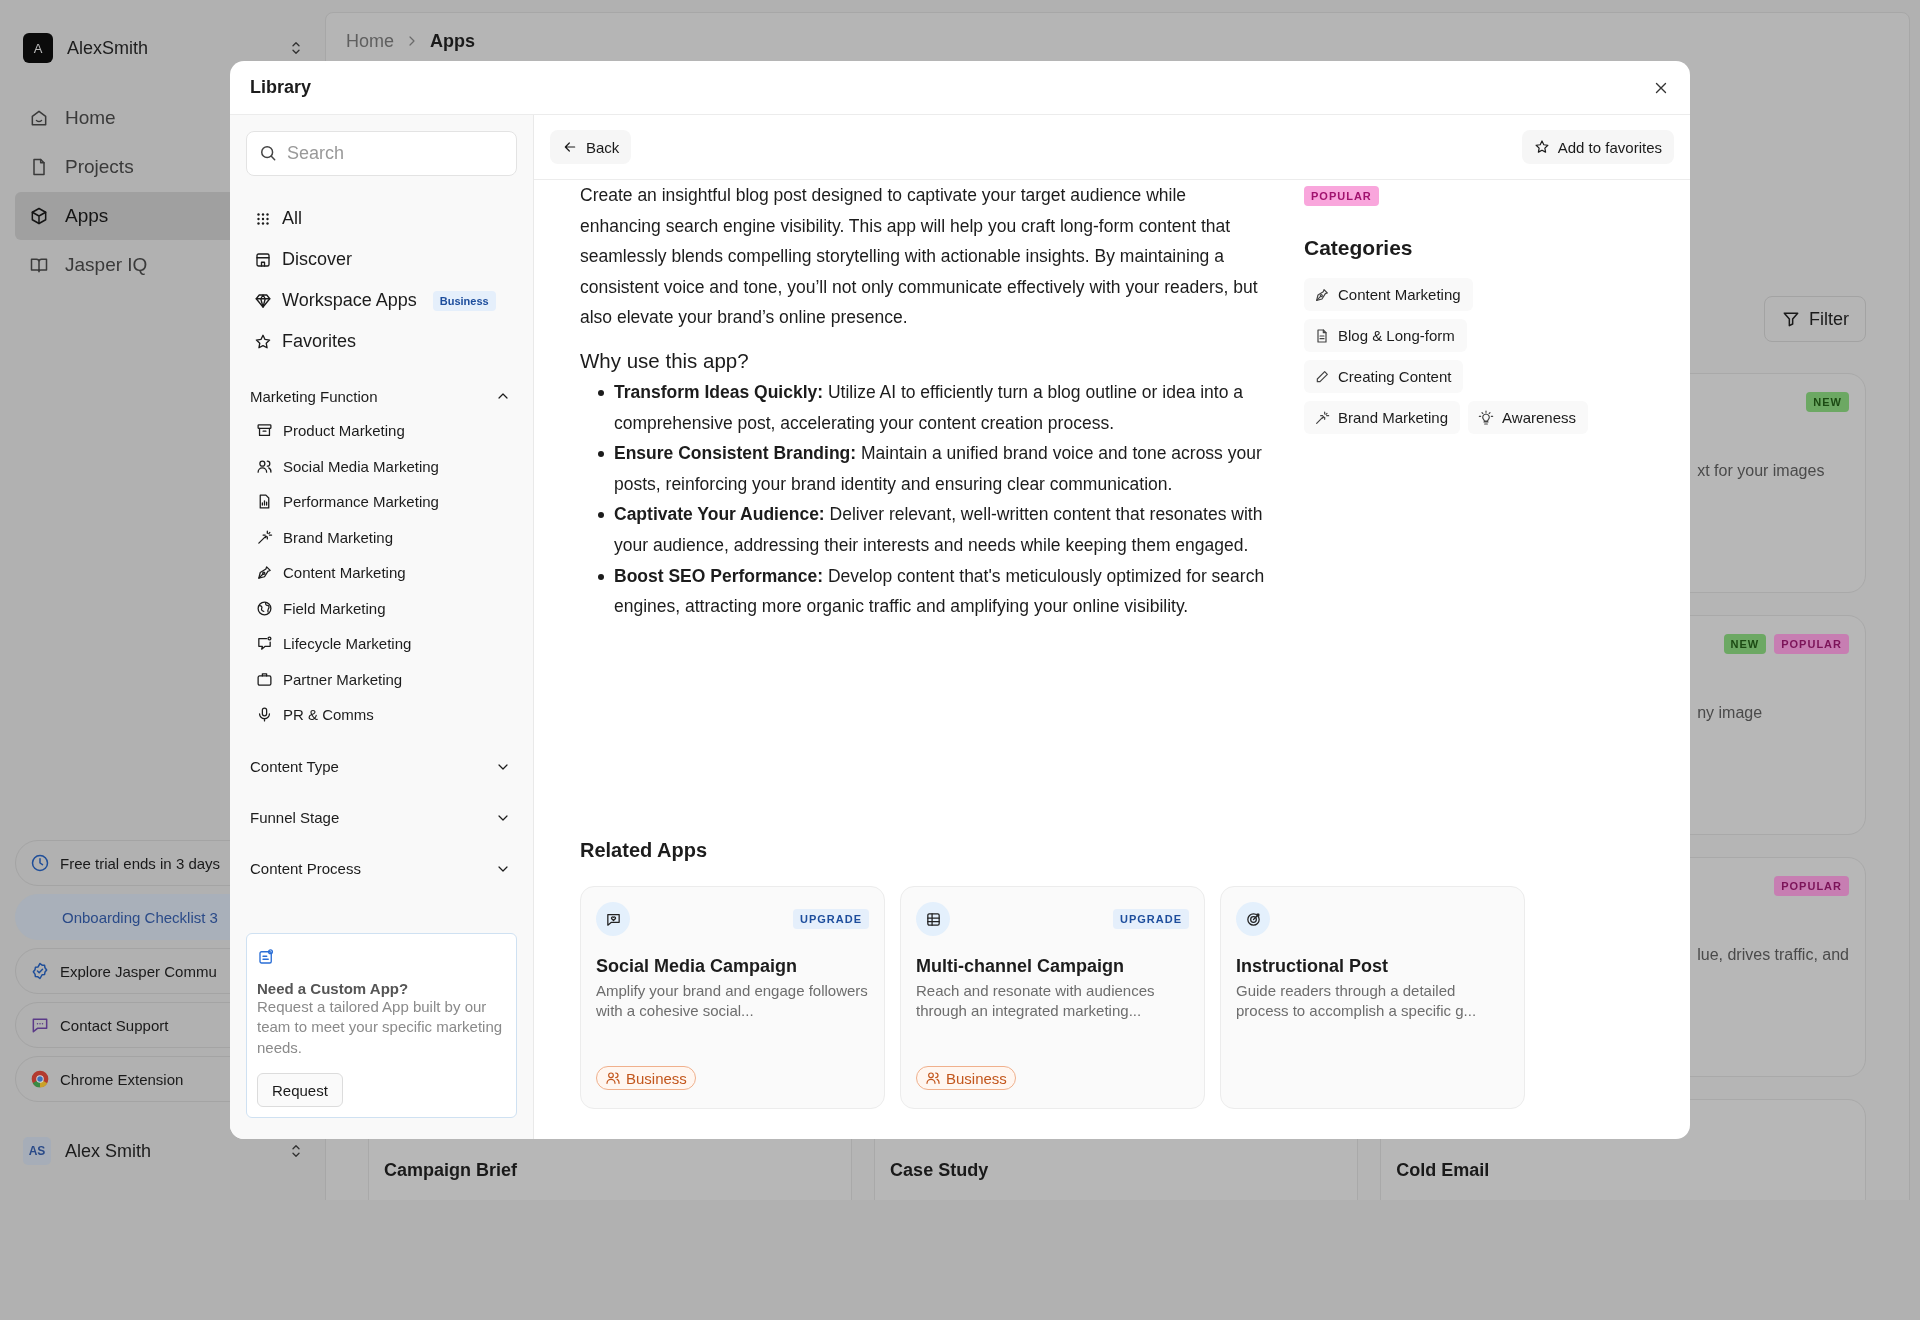  What do you see at coordinates (591, 147) in the screenshot?
I see `back-button: Back` at bounding box center [591, 147].